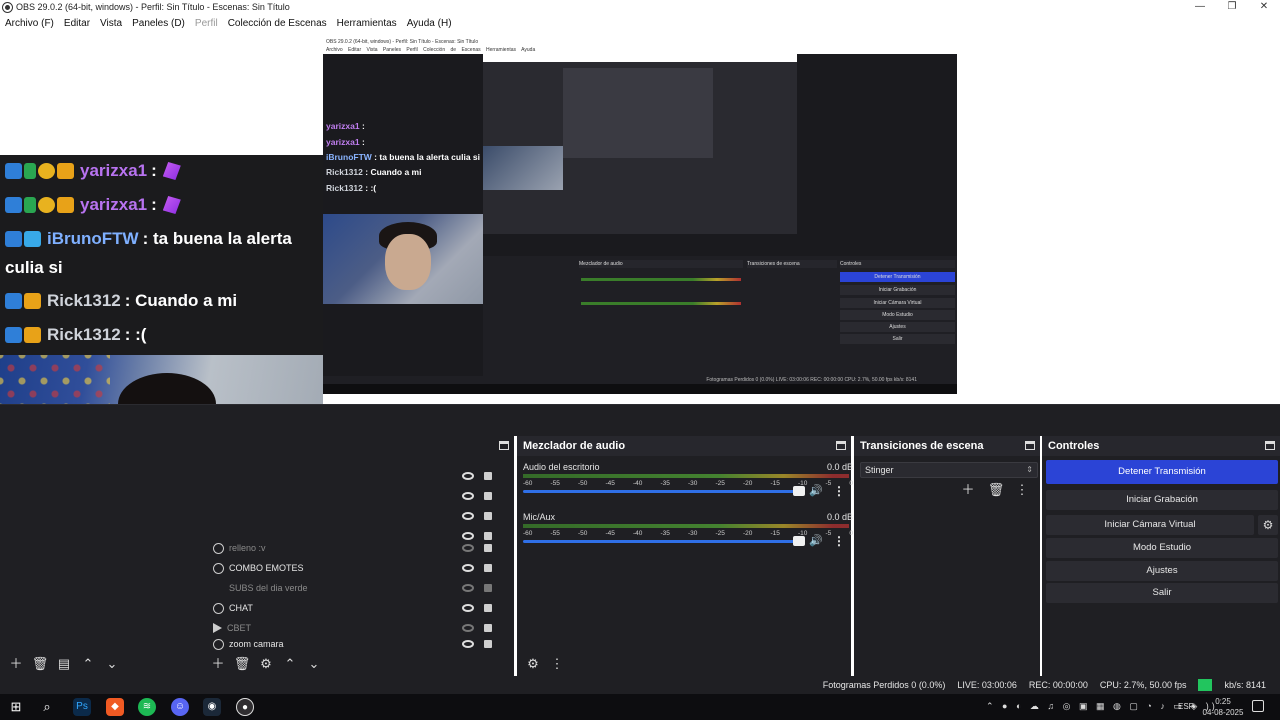  I want to click on remove-transition-icon: 🗑, so click(996, 490).